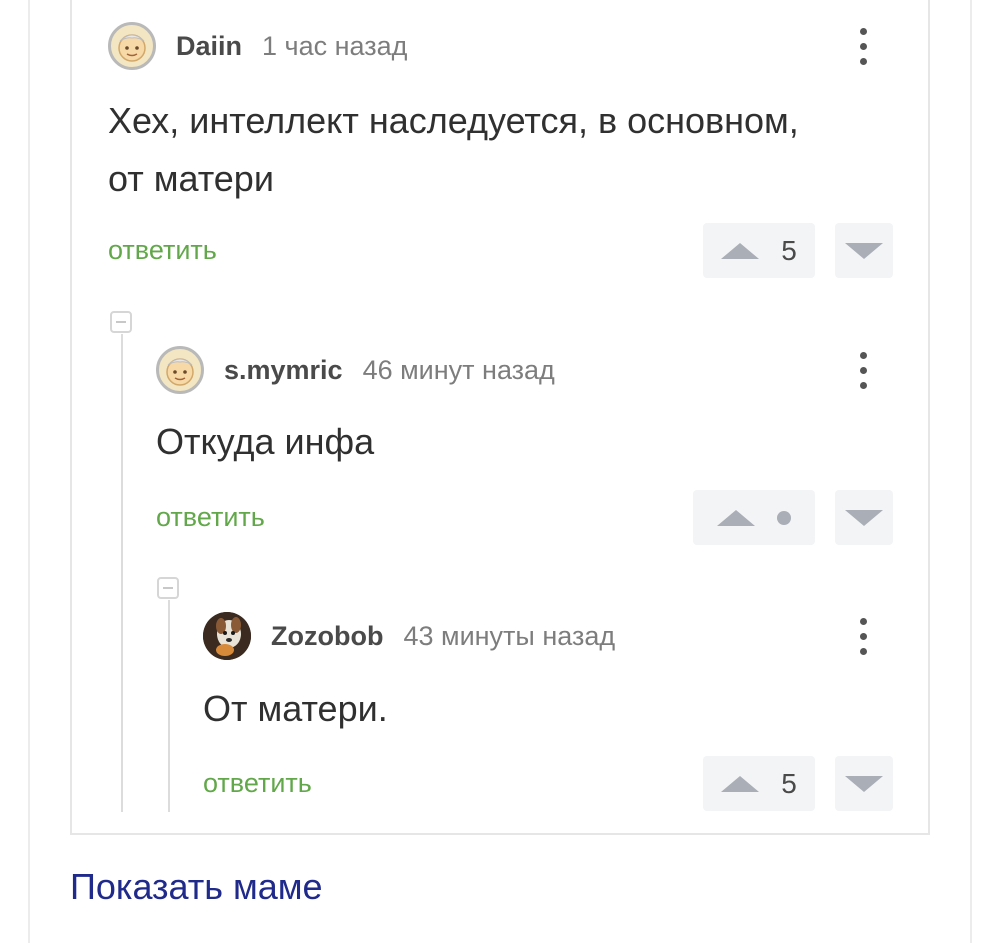 The image size is (1000, 943). I want to click on photo-avatar-icon, so click(227, 636).